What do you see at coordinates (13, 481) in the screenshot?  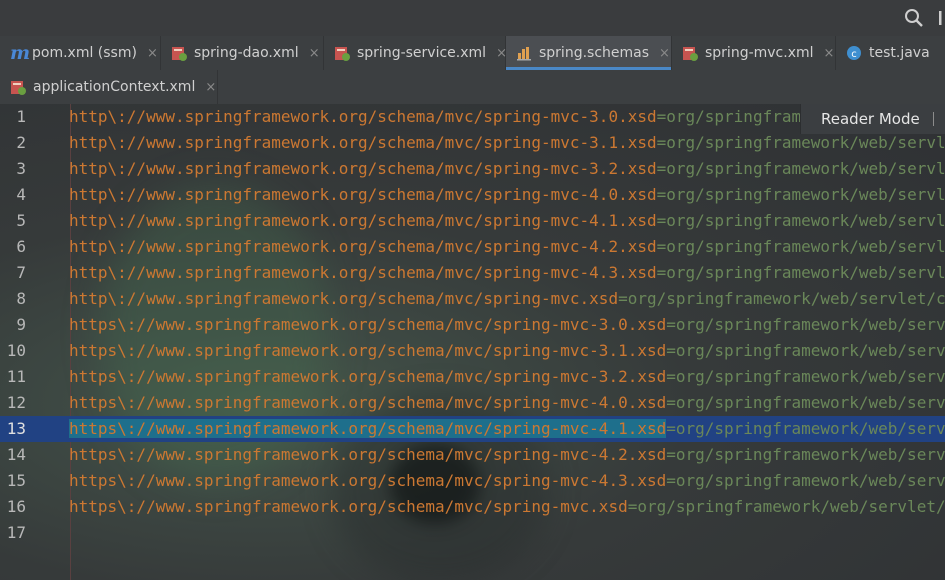 I see `line-number: 15` at bounding box center [13, 481].